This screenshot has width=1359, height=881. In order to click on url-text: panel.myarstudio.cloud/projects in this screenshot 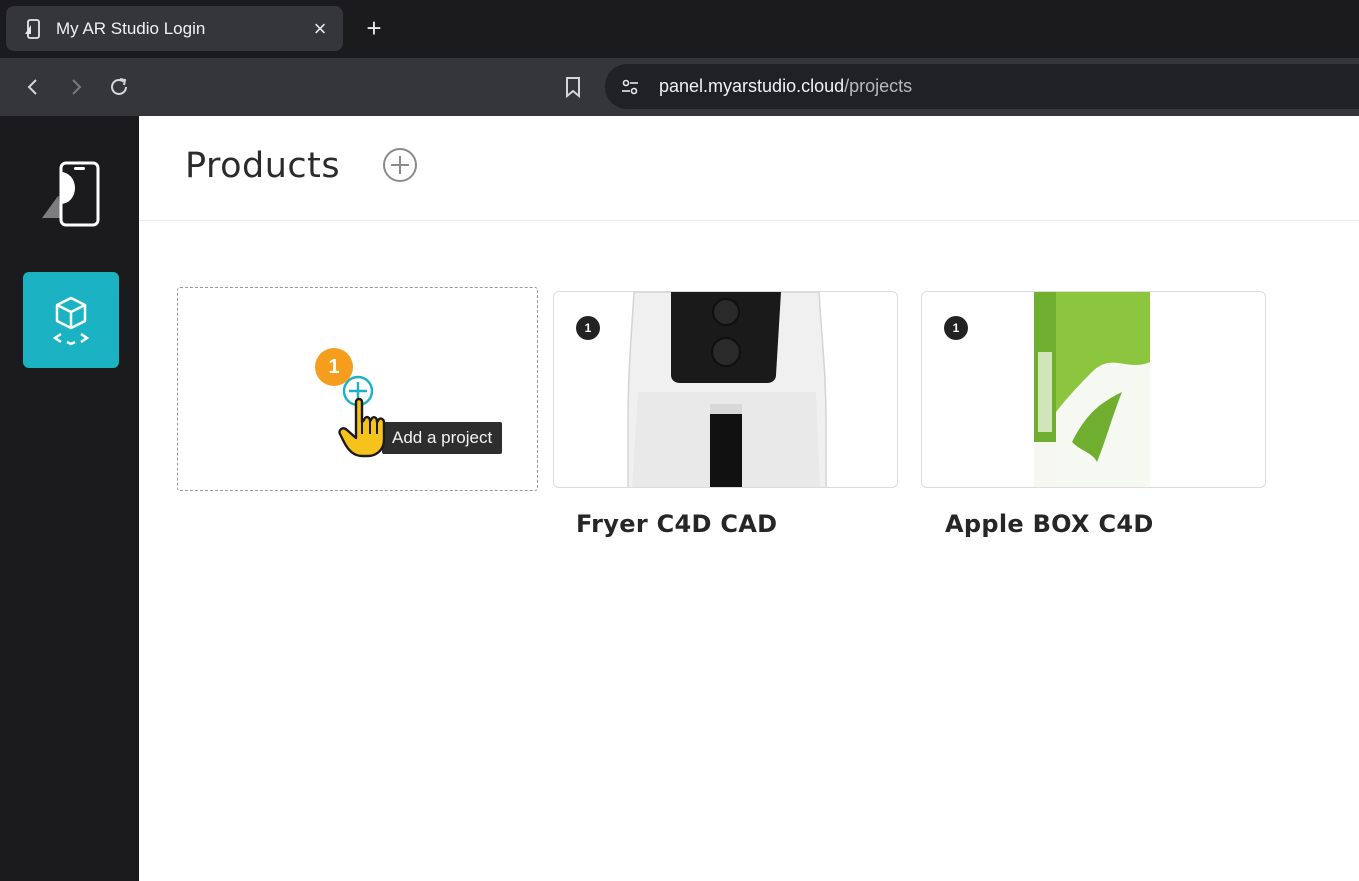, I will do `click(785, 86)`.